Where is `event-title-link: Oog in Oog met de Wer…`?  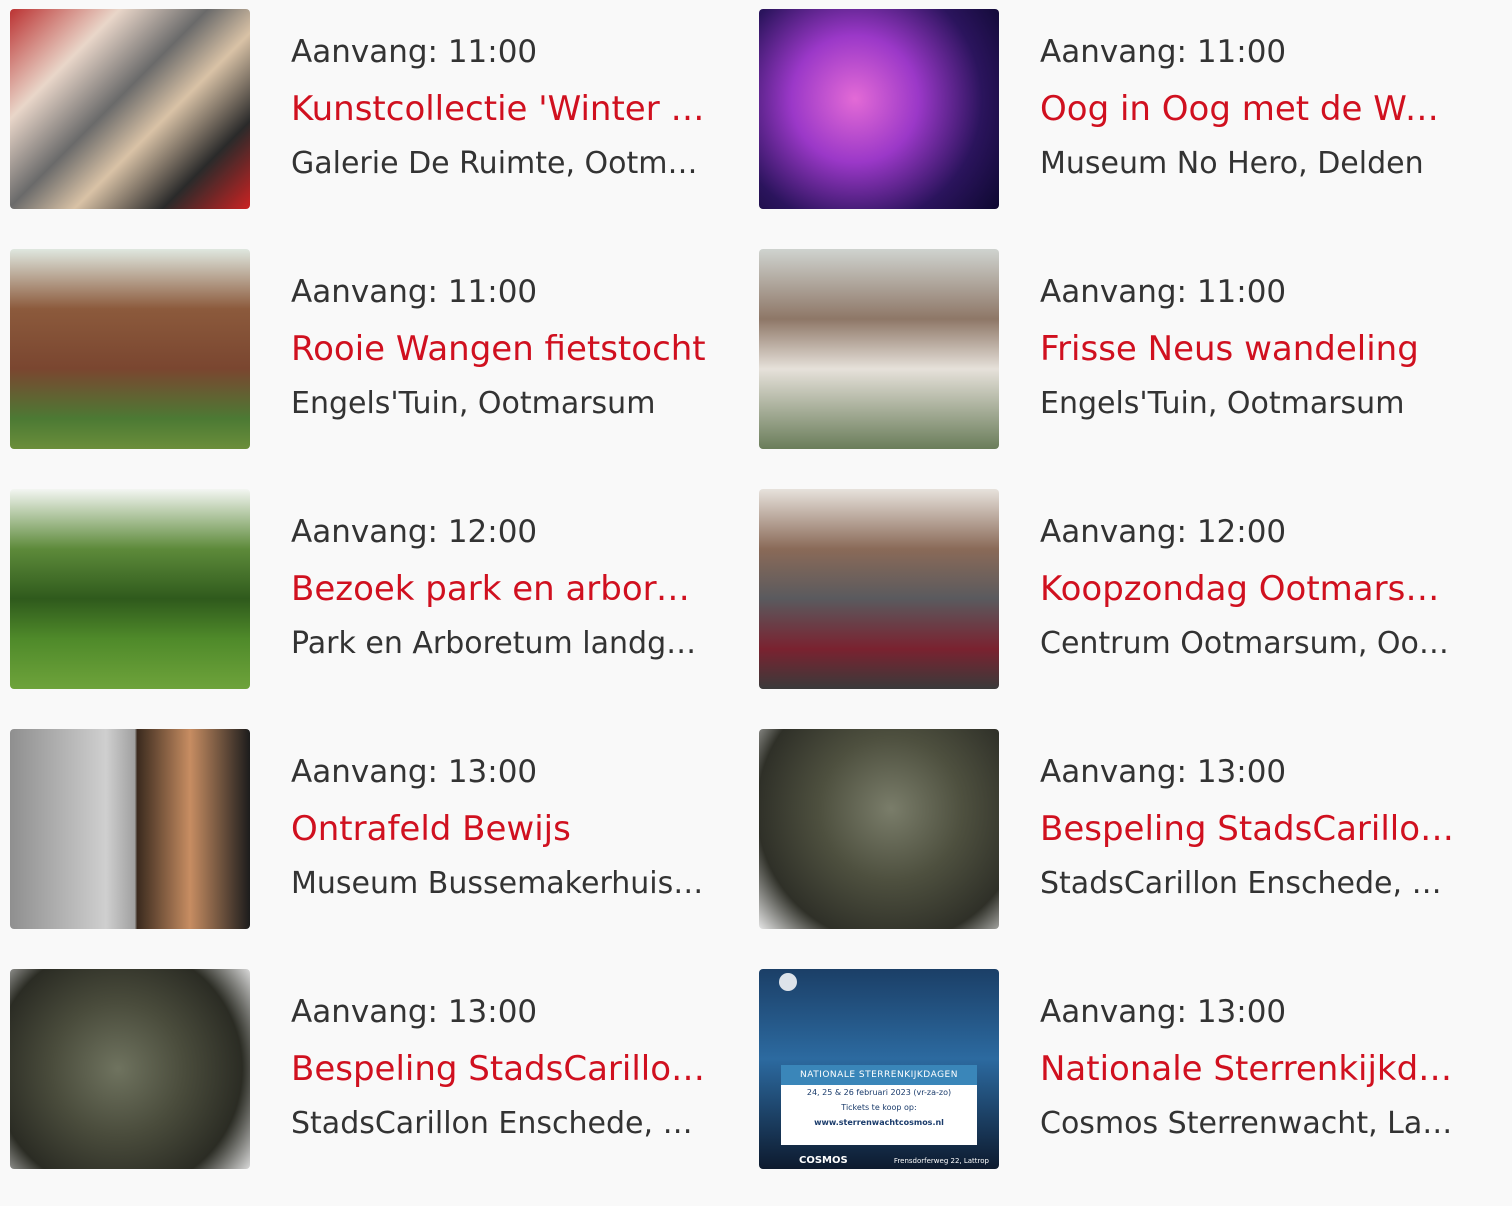
event-title-link: Oog in Oog met de Wer… is located at coordinates (1249, 109).